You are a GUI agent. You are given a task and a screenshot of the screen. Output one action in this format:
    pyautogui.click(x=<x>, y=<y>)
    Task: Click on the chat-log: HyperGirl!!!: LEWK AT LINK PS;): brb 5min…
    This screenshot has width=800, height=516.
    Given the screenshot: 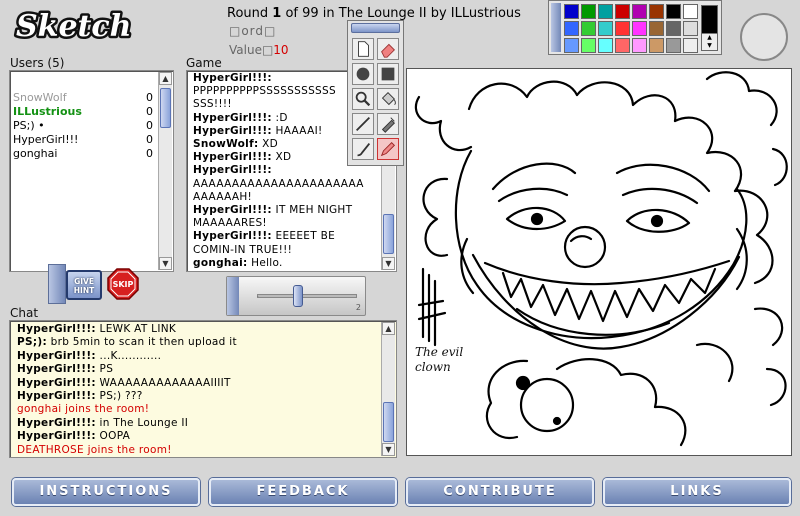 What is the action you would take?
    pyautogui.click(x=203, y=389)
    